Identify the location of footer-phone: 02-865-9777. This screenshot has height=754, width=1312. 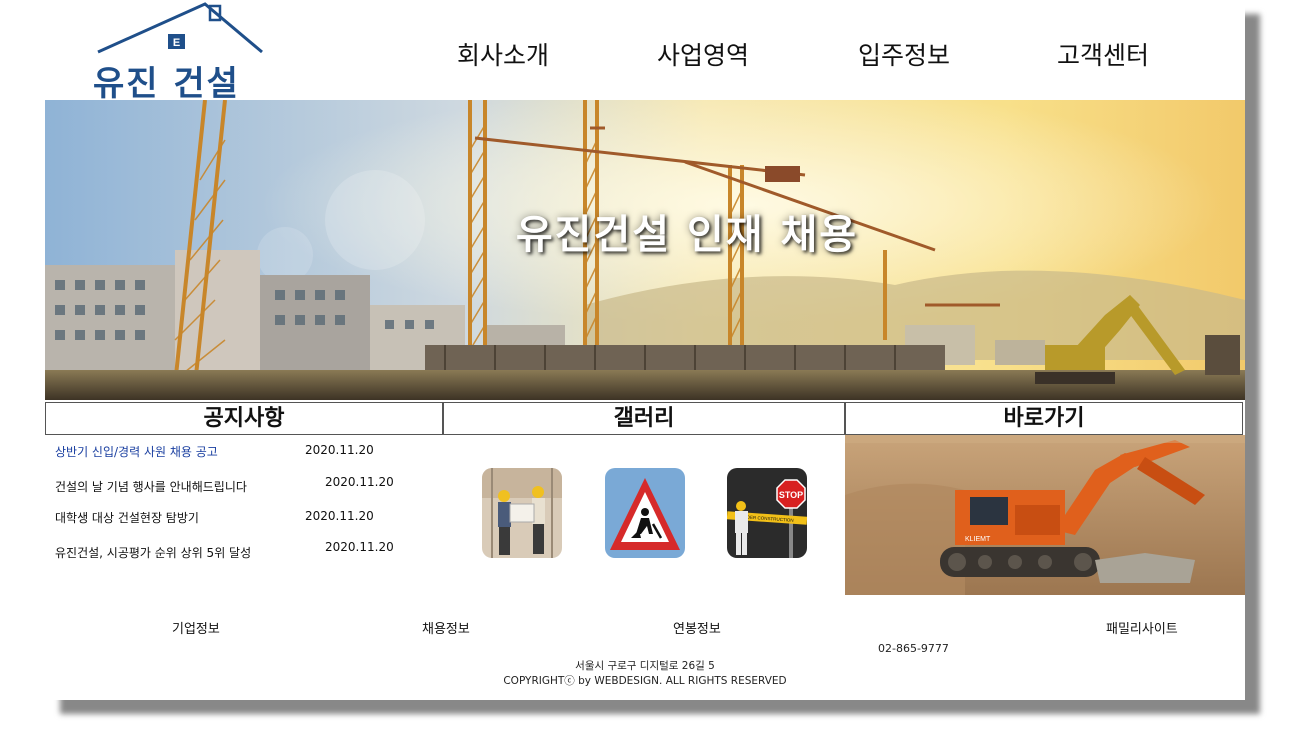
(913, 648).